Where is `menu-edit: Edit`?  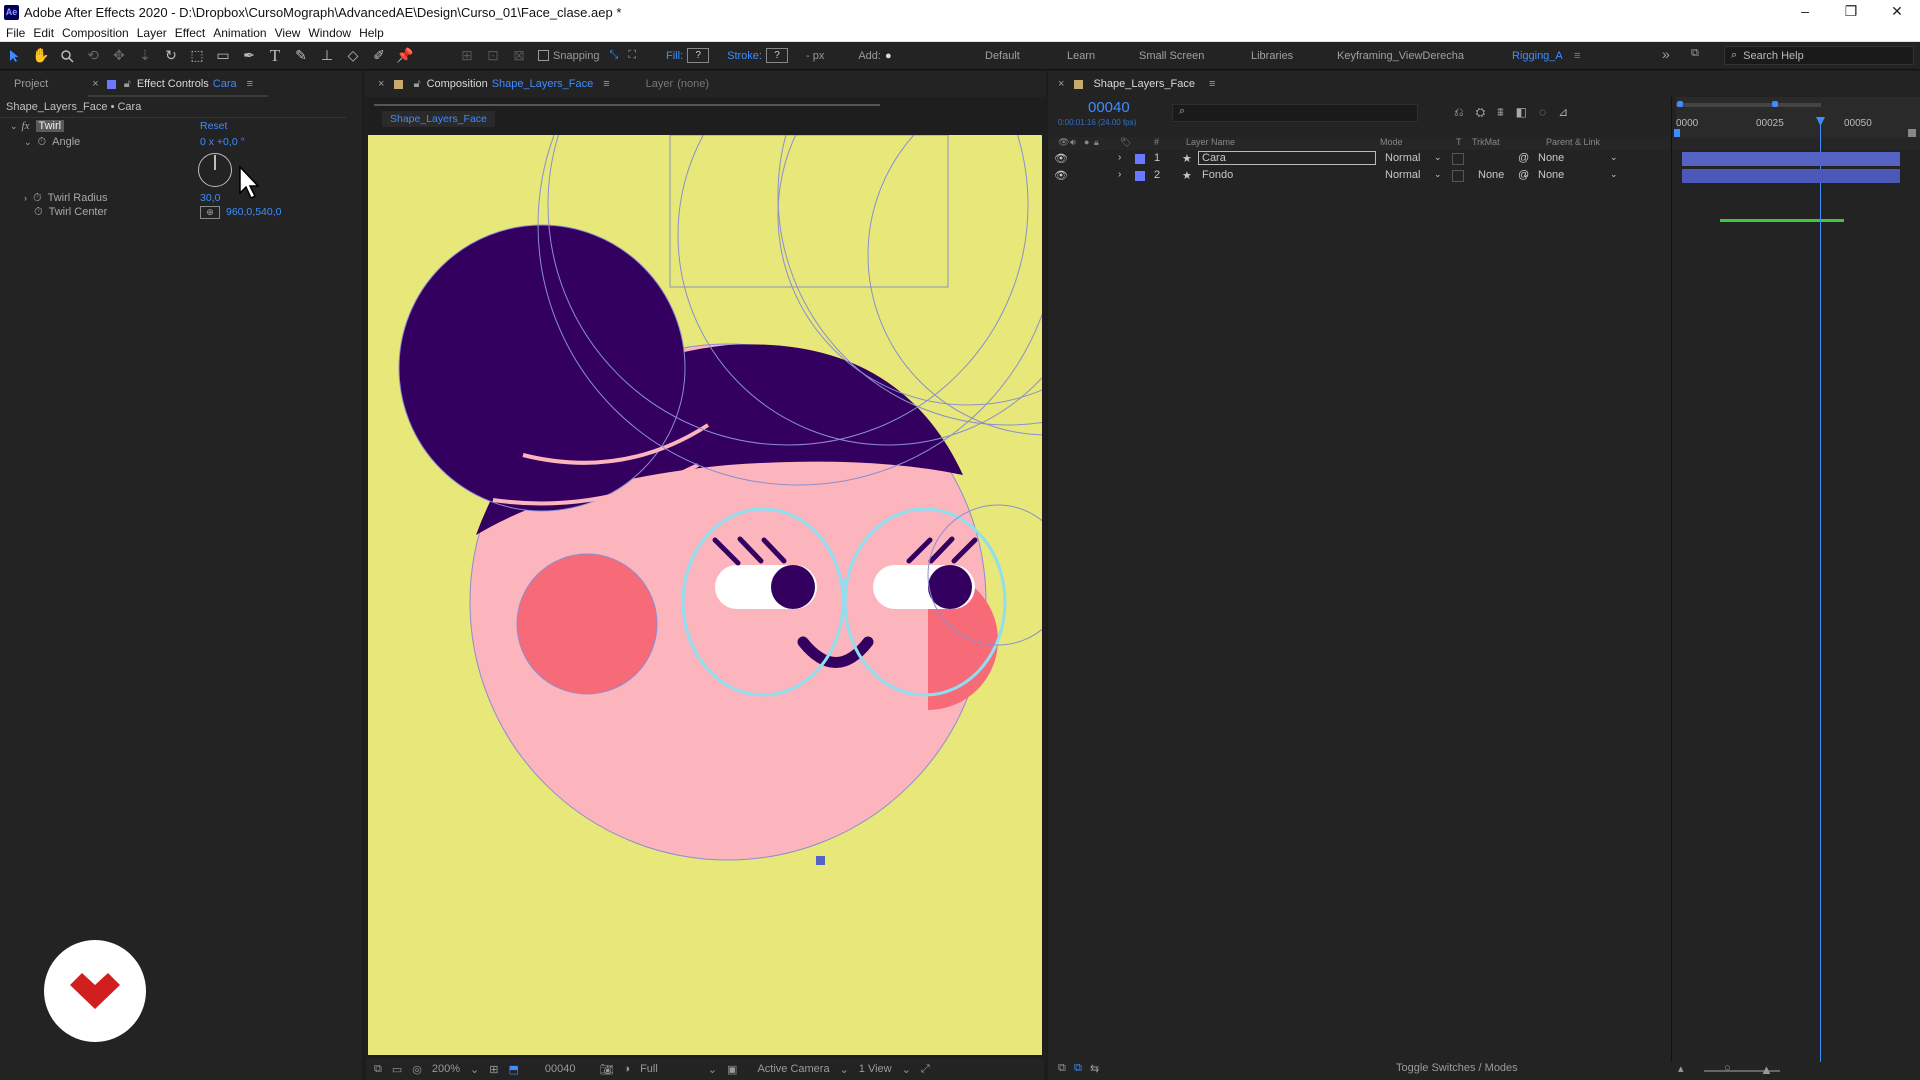
menu-edit: Edit is located at coordinates (43, 33).